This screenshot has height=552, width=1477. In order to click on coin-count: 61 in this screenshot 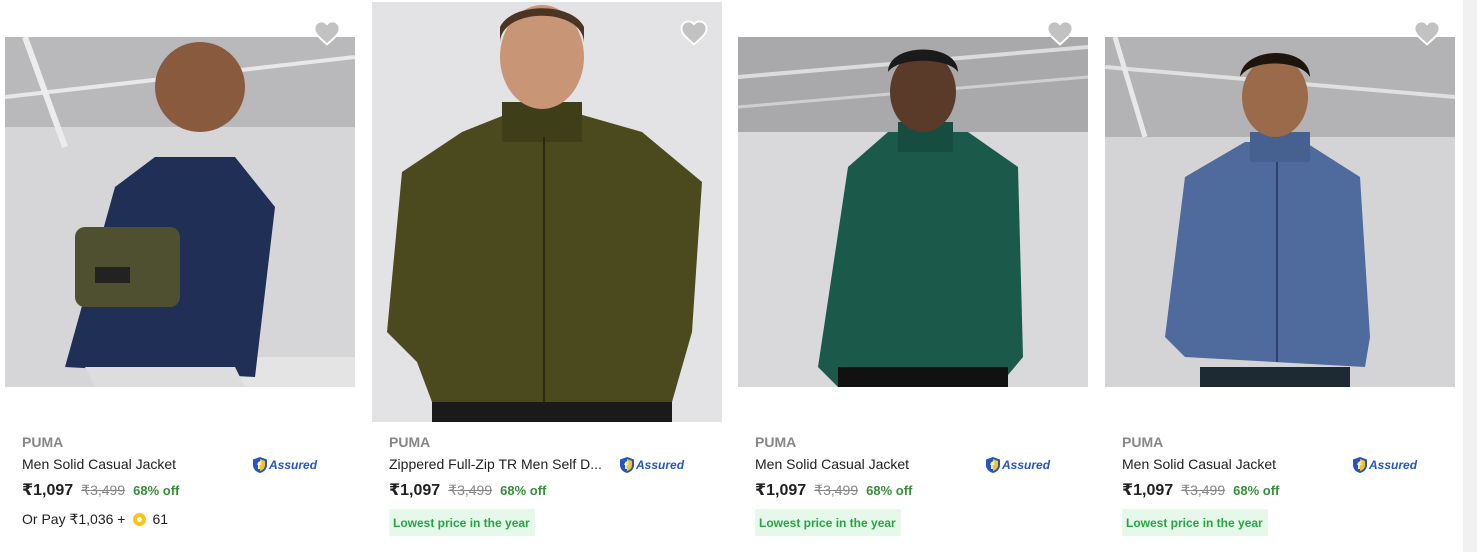, I will do `click(160, 519)`.